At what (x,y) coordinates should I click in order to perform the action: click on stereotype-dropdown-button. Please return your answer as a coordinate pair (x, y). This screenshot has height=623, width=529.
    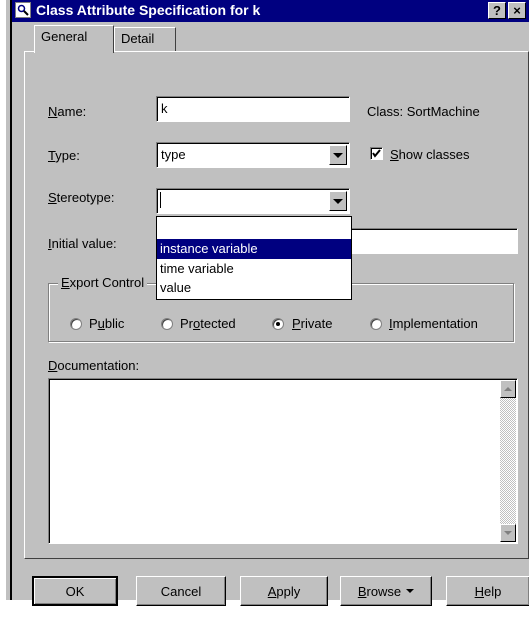
    Looking at the image, I should click on (338, 201).